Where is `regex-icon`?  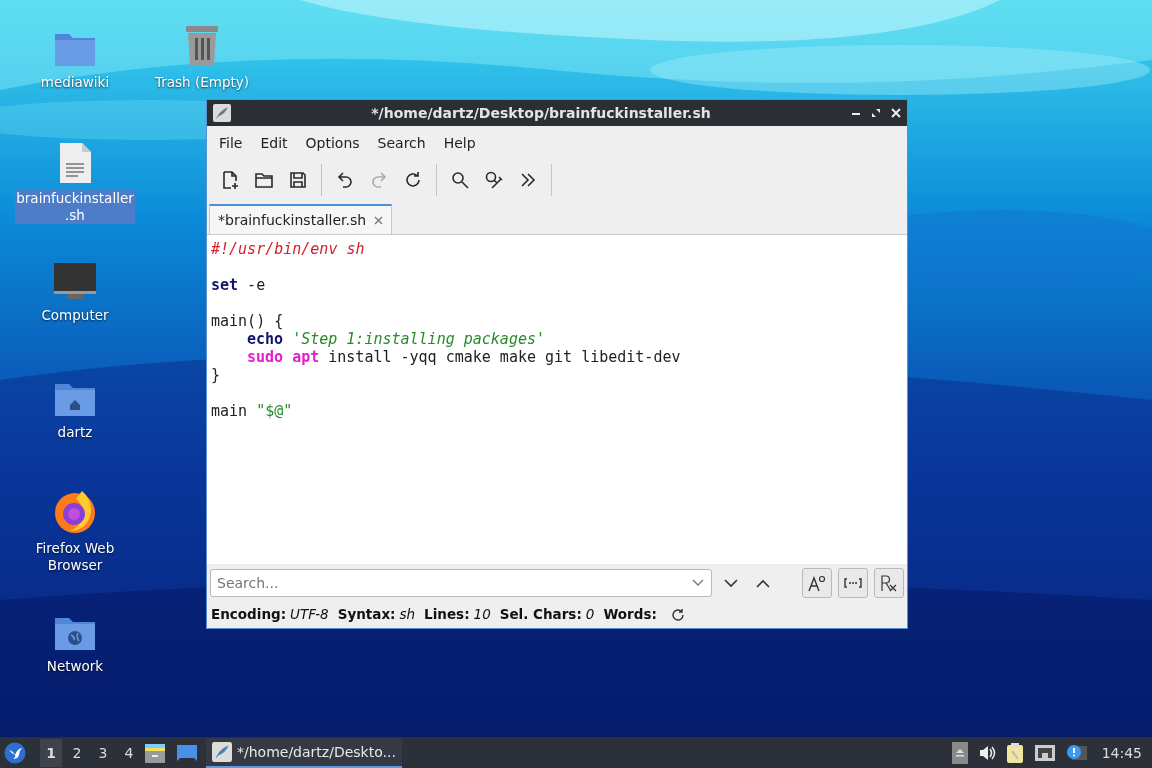
regex-icon is located at coordinates (889, 583).